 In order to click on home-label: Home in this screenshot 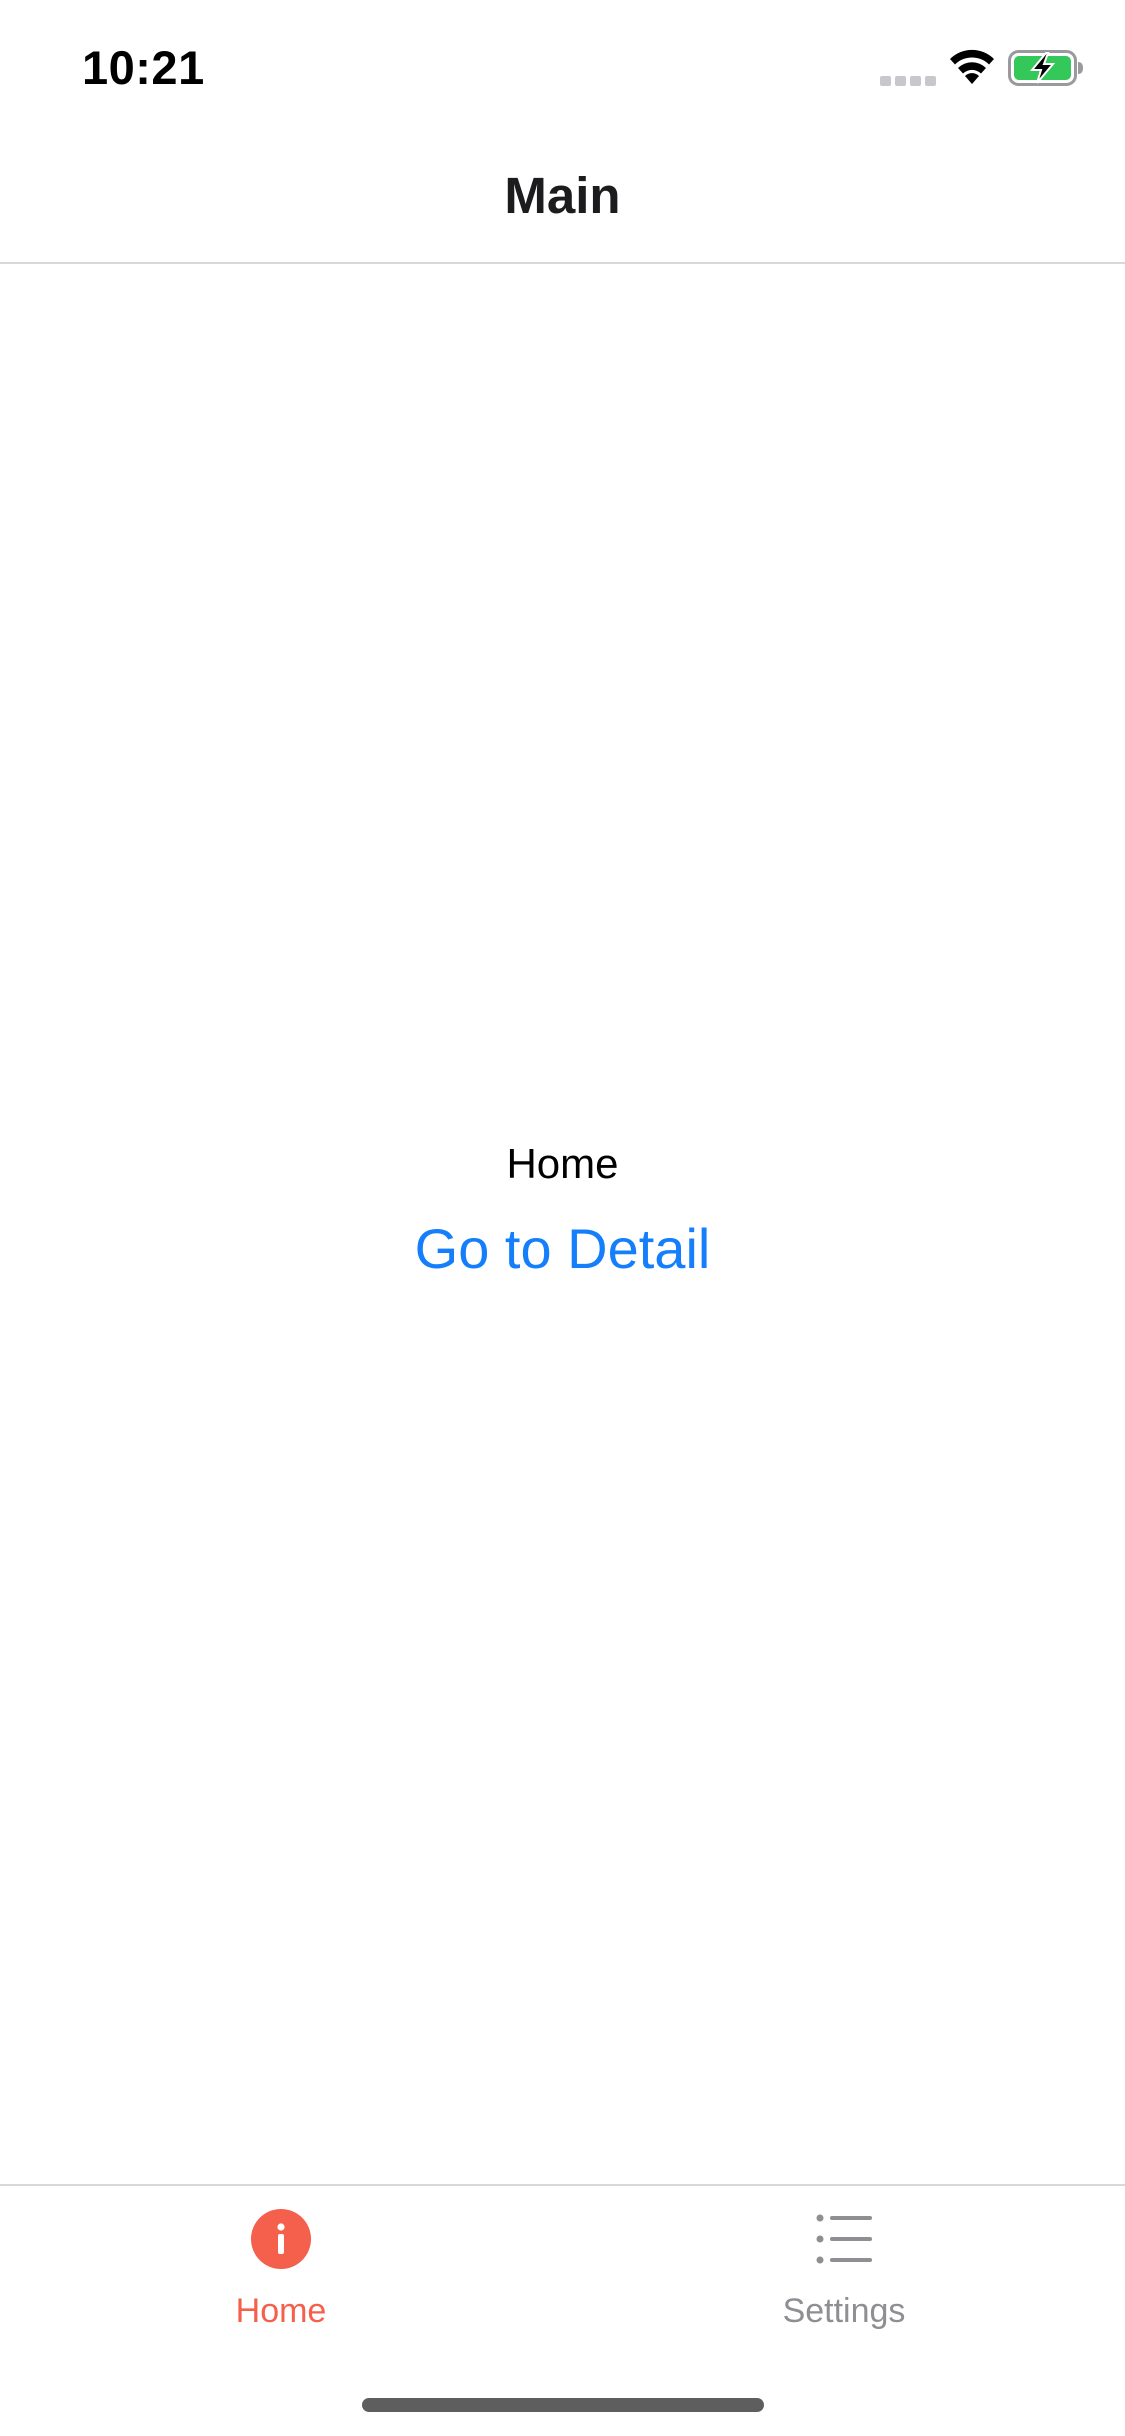, I will do `click(562, 1163)`.